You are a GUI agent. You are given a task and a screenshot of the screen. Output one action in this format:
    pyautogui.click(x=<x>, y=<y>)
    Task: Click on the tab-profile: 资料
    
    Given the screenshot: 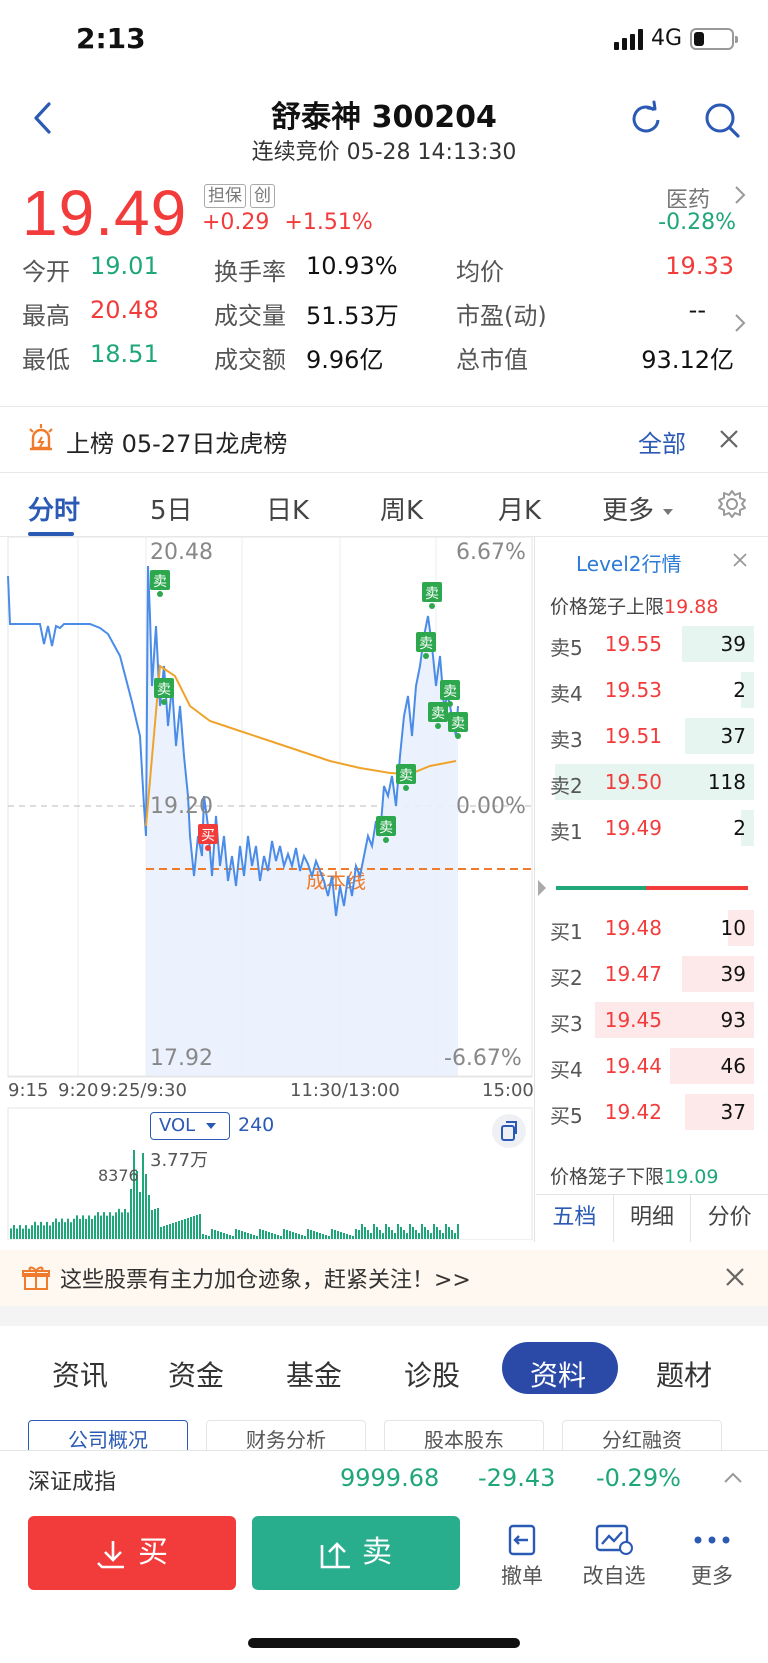 What is the action you would take?
    pyautogui.click(x=558, y=1374)
    